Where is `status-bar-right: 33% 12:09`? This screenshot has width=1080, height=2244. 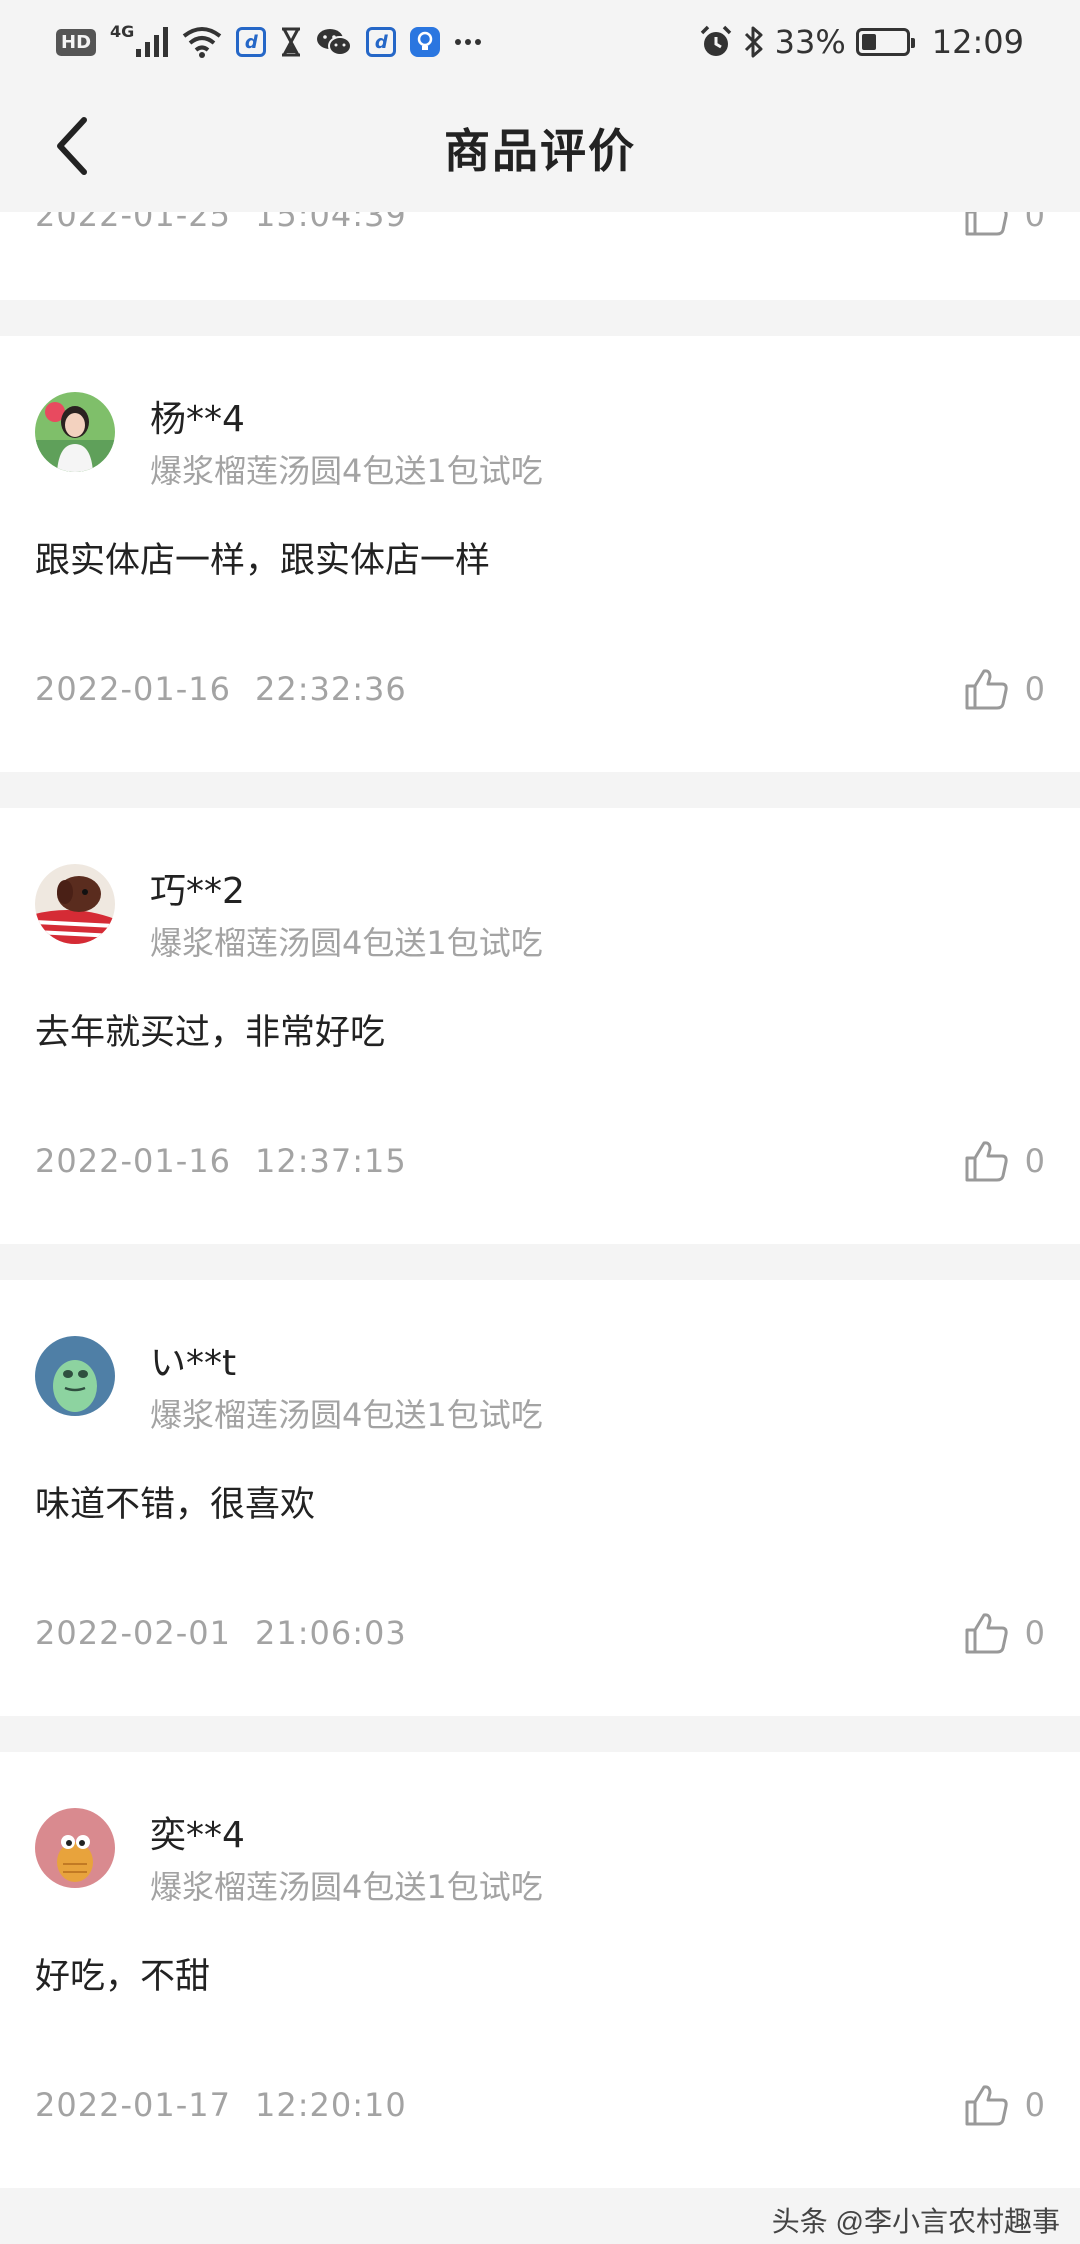 status-bar-right: 33% 12:09 is located at coordinates (861, 42).